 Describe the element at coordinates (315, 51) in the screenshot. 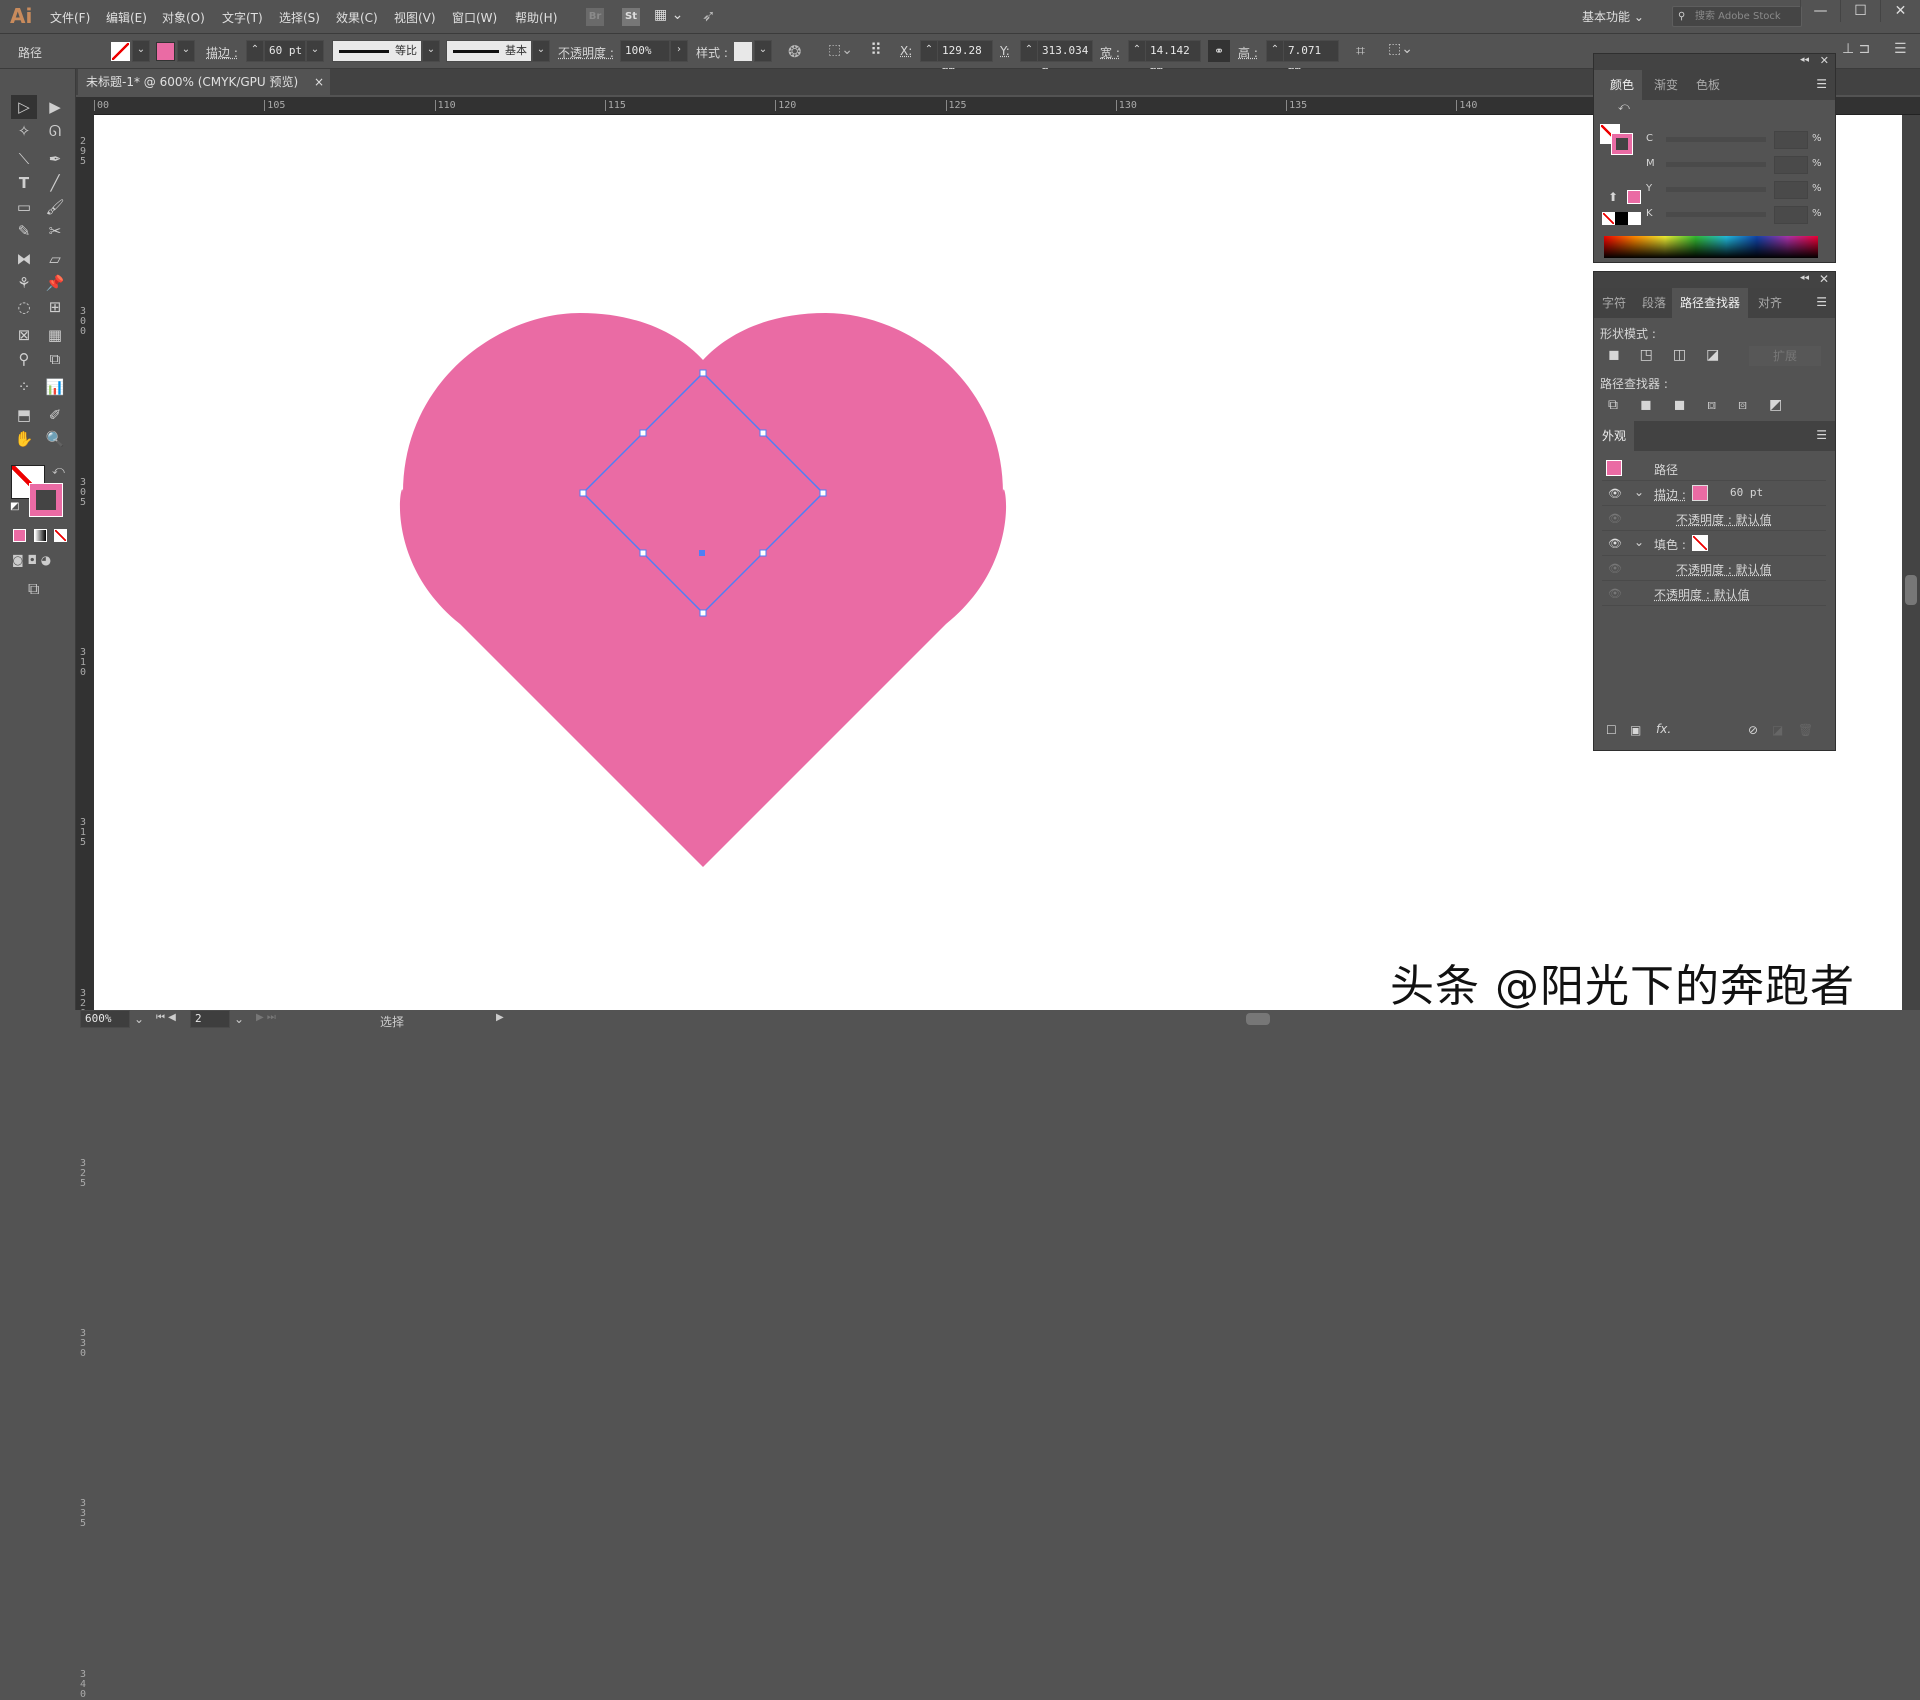

I see `stroke-weight-dropdown: ⌄` at that location.